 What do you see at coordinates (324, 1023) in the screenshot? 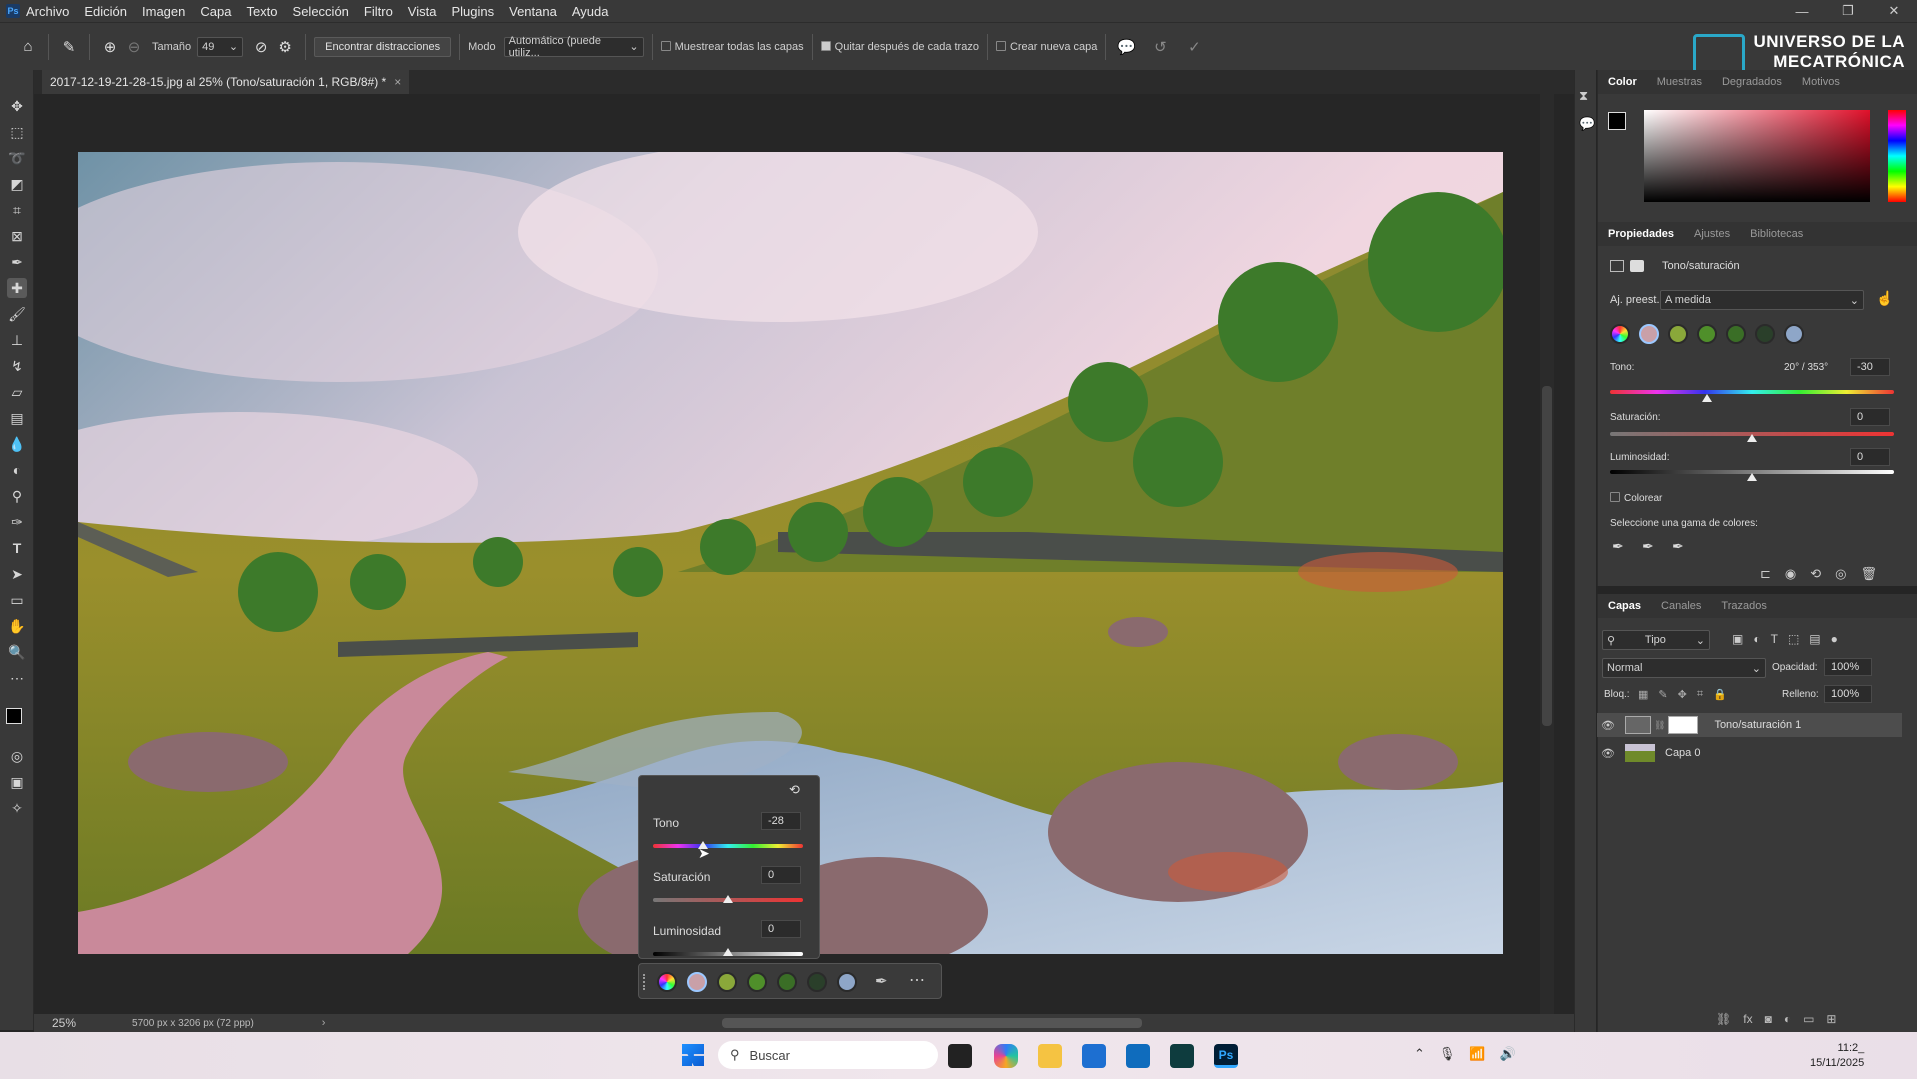
I see `chevron-right-icon: ›` at bounding box center [324, 1023].